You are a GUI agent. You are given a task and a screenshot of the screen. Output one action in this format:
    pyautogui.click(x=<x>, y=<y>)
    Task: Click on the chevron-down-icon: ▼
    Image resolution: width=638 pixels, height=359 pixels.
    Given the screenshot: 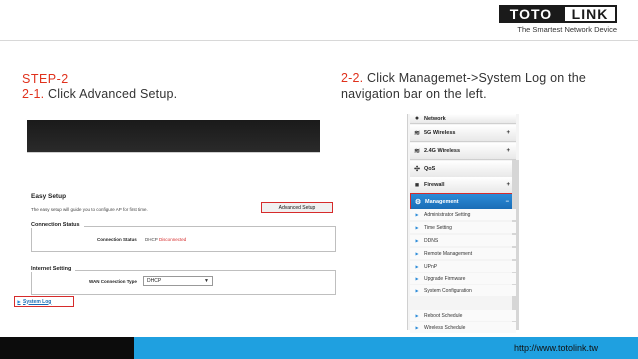 What is the action you would take?
    pyautogui.click(x=206, y=281)
    